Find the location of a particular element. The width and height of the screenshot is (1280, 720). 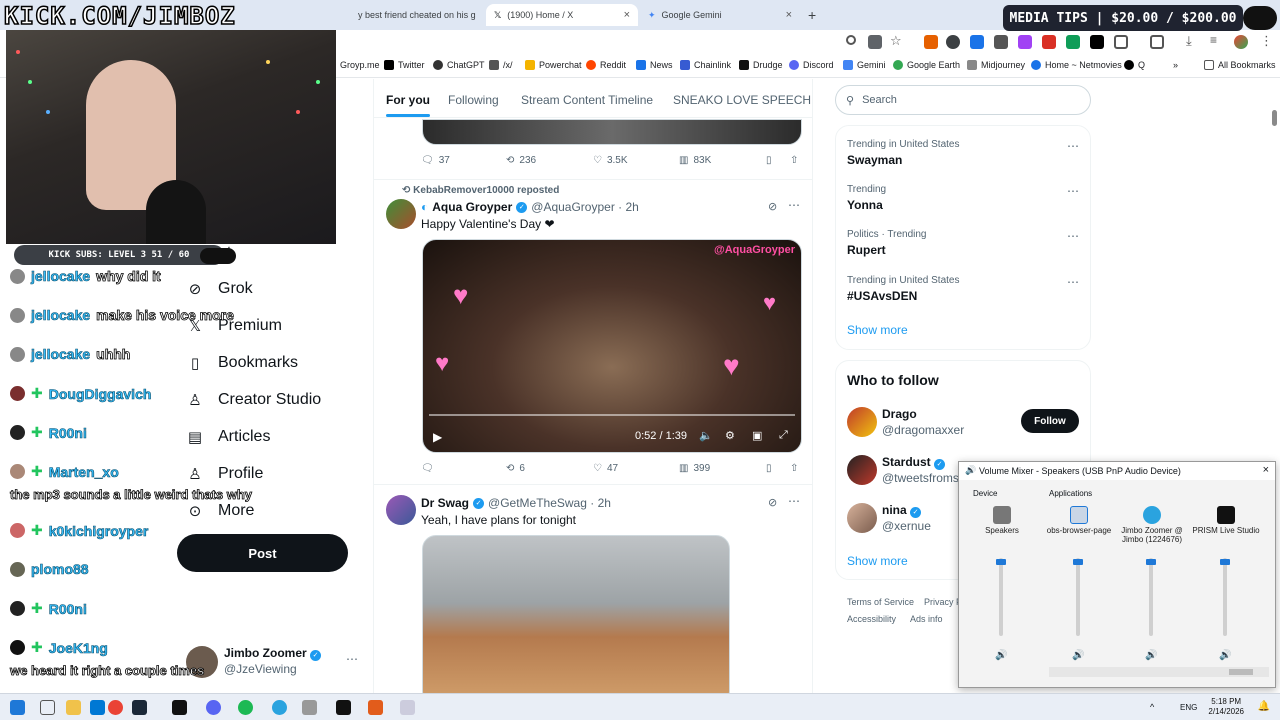

repost-button: ⟲ 236 is located at coordinates (521, 160).